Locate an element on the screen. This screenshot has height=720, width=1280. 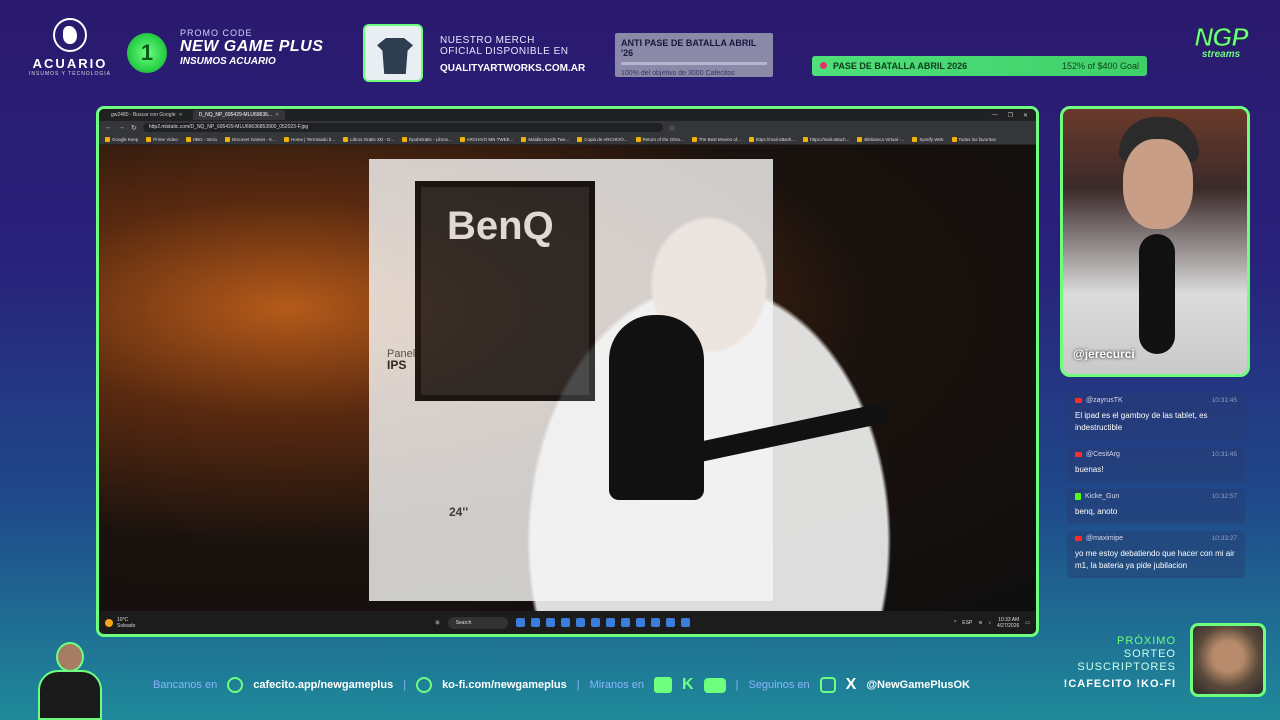
notification-icon: ▭ is located at coordinates (1027, 623).